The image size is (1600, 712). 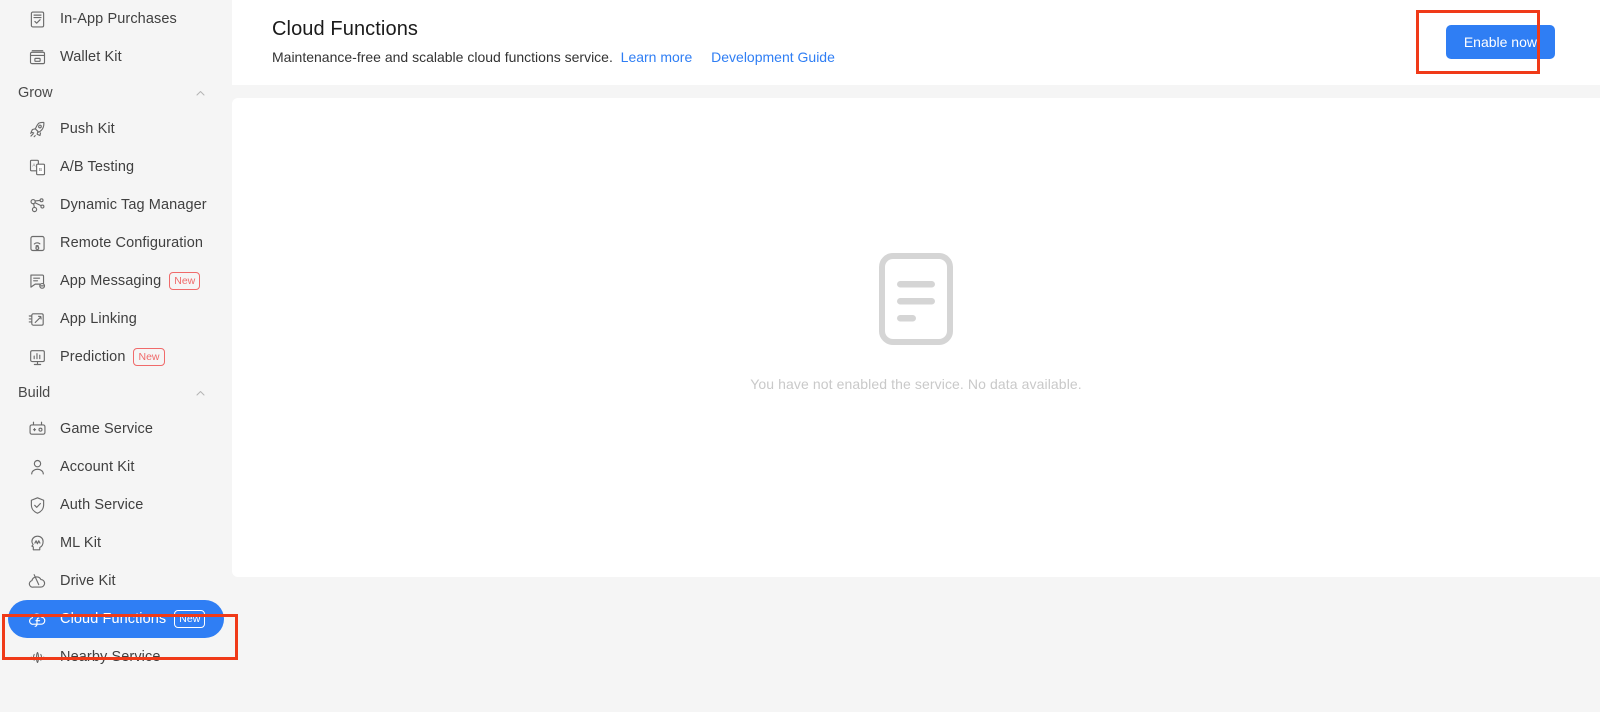 I want to click on cloud-functions-icon, so click(x=37, y=619).